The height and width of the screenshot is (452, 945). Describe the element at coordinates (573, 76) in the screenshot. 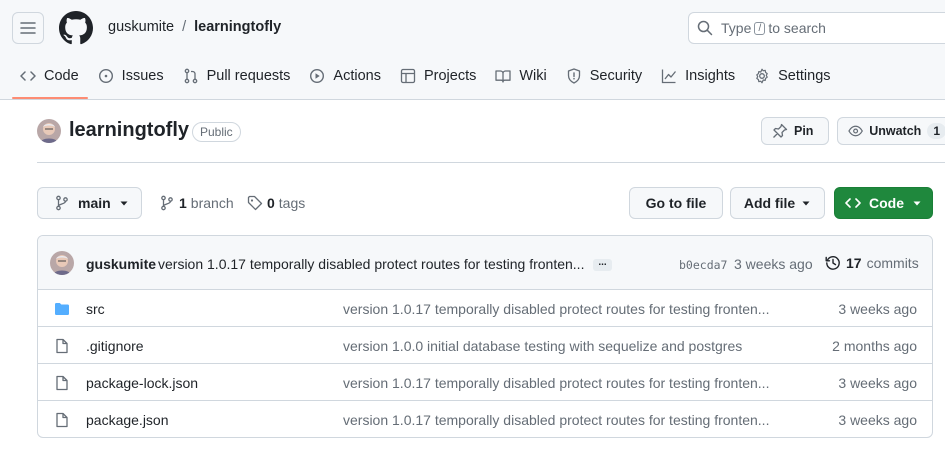

I see `shield-icon` at that location.